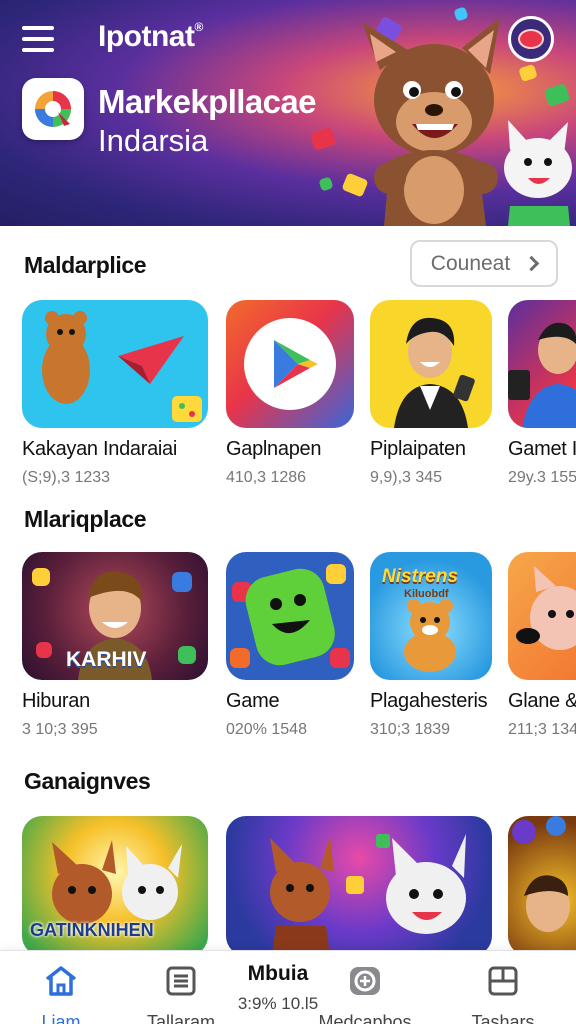 The height and width of the screenshot is (1024, 576). What do you see at coordinates (503, 981) in the screenshot?
I see `grid-icon` at bounding box center [503, 981].